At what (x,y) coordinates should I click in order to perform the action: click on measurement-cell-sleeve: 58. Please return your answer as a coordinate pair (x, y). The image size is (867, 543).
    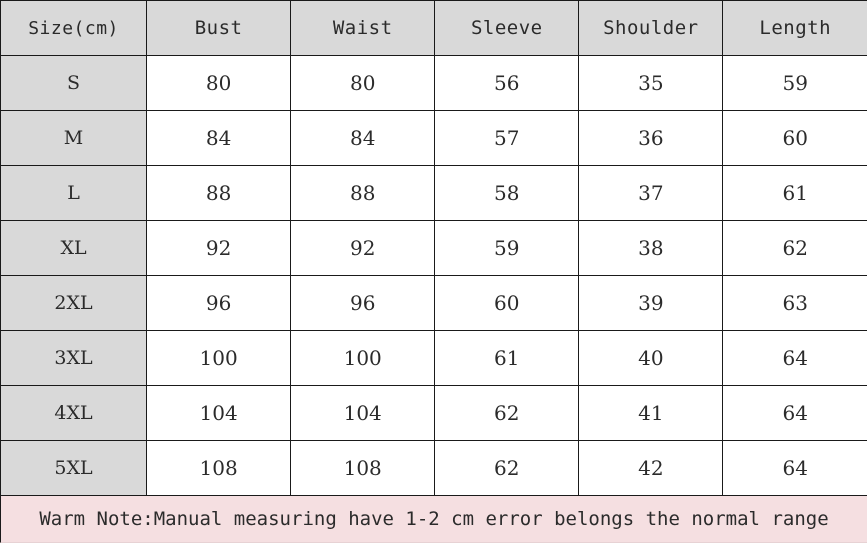
    Looking at the image, I should click on (507, 193).